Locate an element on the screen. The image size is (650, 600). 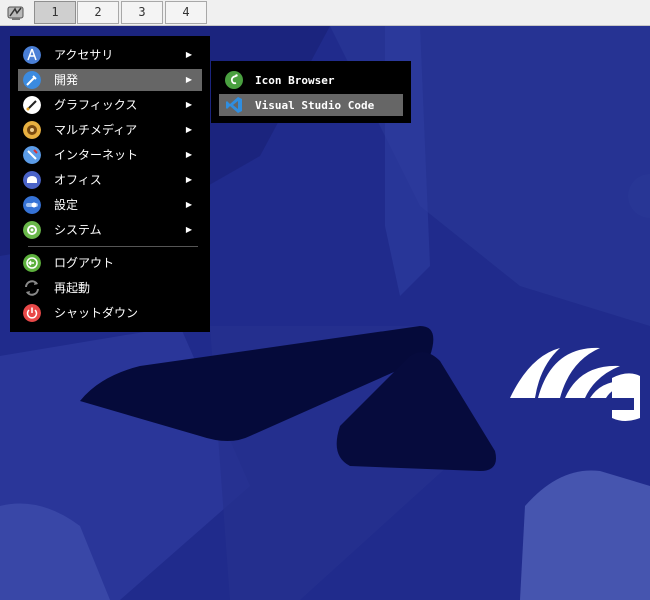
taskbar: 1 2 3 4 is located at coordinates (325, 13).